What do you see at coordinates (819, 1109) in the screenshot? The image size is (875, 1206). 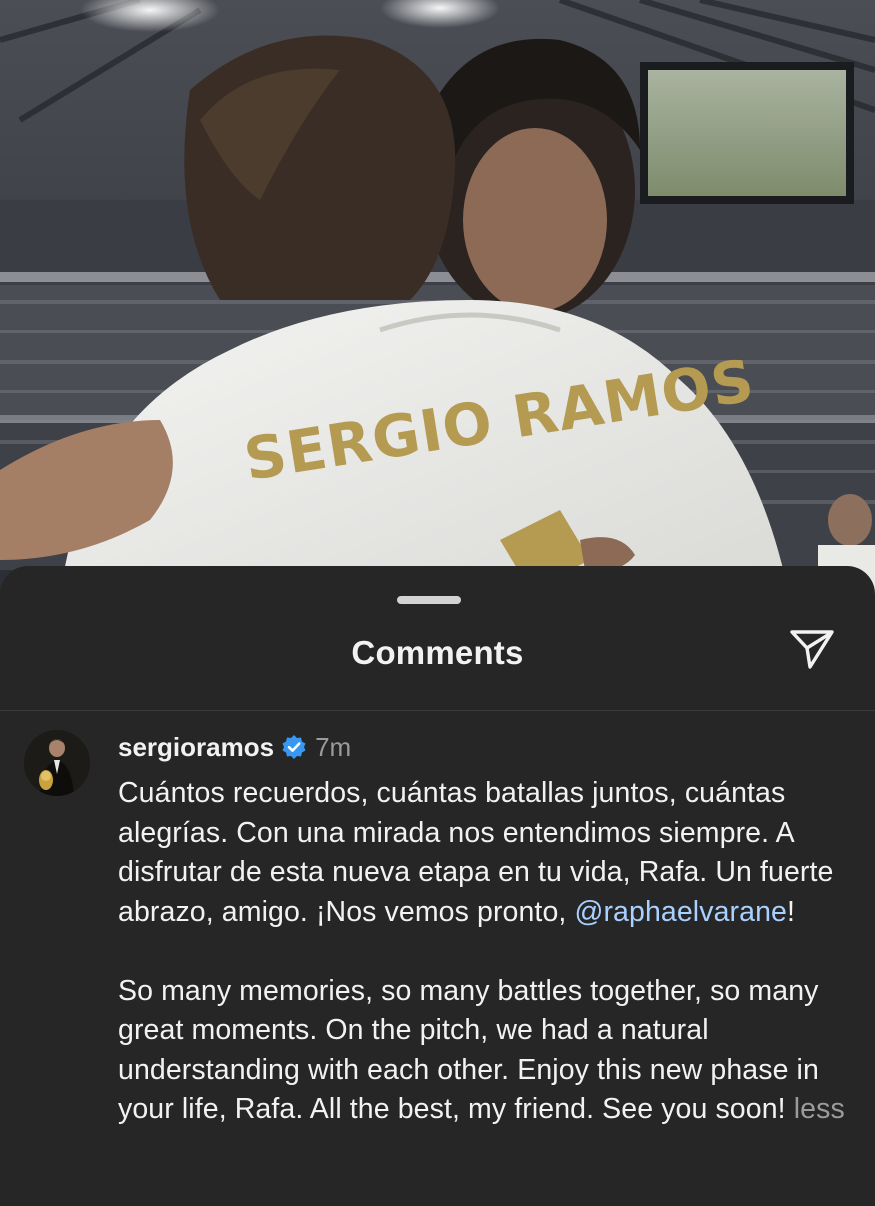 I see `less-button: less` at bounding box center [819, 1109].